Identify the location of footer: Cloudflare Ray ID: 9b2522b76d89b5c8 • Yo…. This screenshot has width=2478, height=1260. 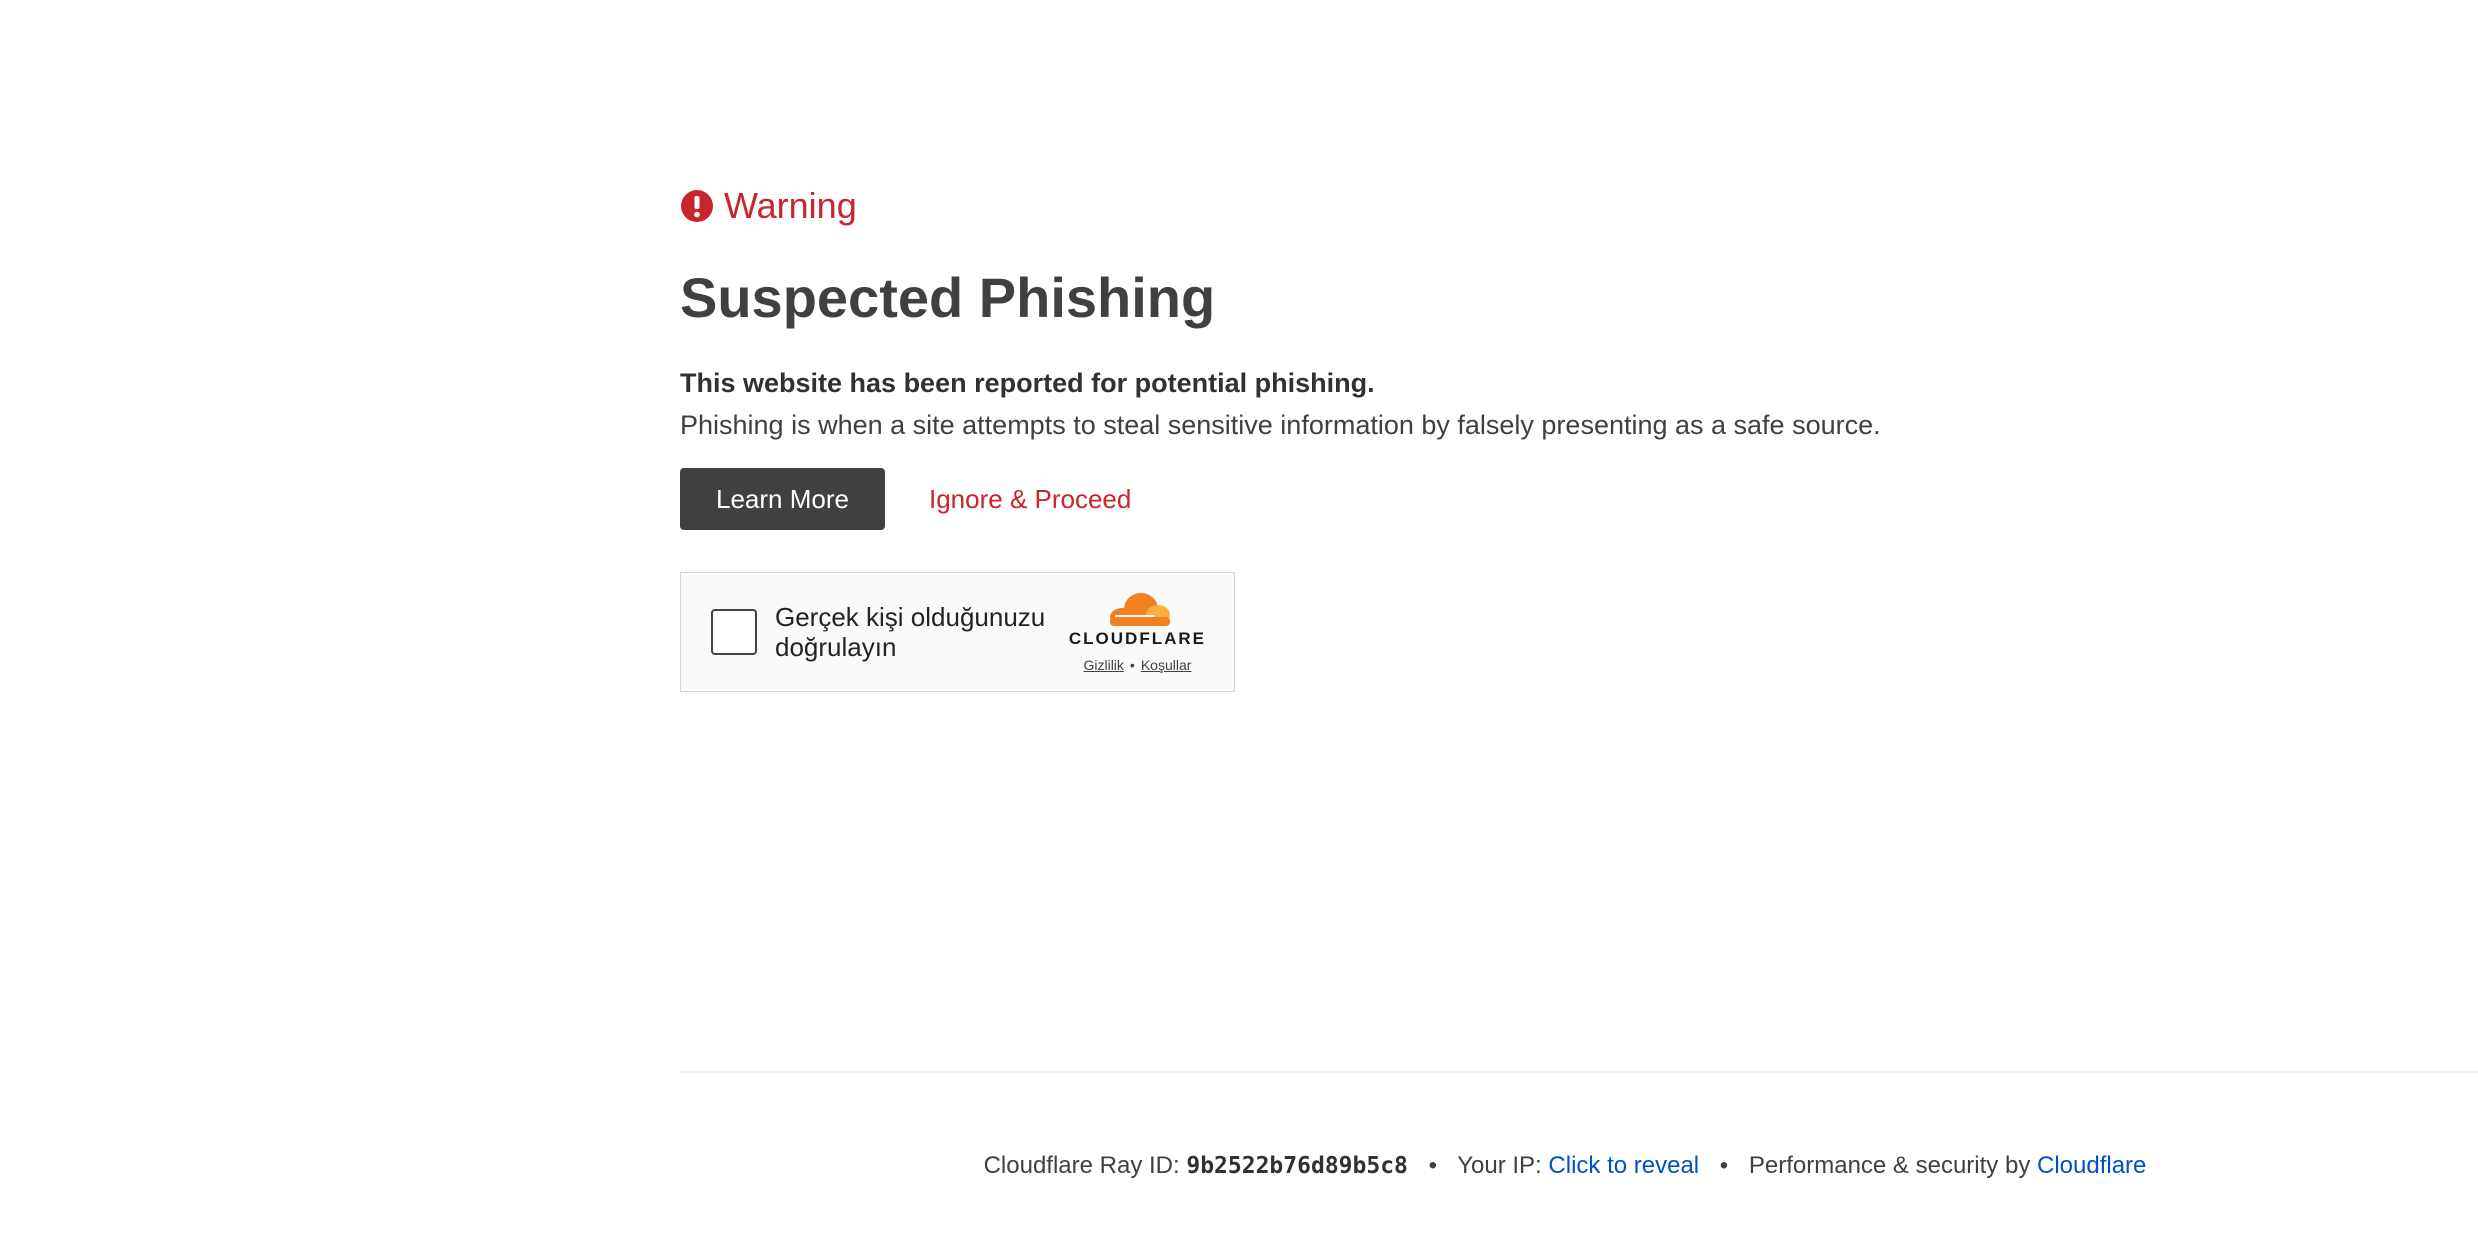
(1239, 1166).